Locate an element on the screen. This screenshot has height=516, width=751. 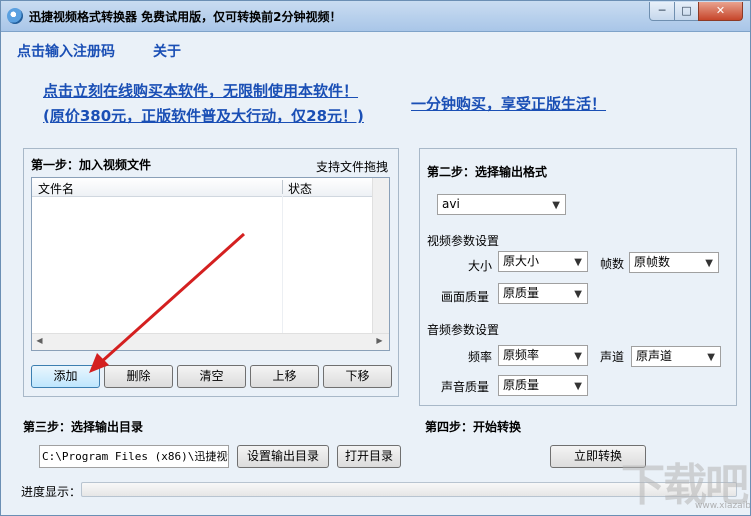
drag-hint: 支持文件拖拽 is located at coordinates (352, 167).